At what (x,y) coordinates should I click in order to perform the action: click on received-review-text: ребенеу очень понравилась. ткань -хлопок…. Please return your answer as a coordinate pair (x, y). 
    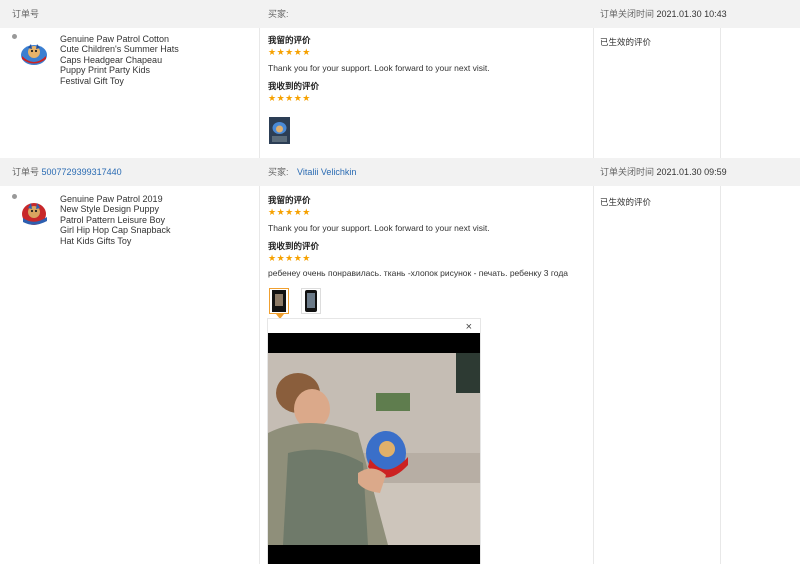
    Looking at the image, I should click on (418, 273).